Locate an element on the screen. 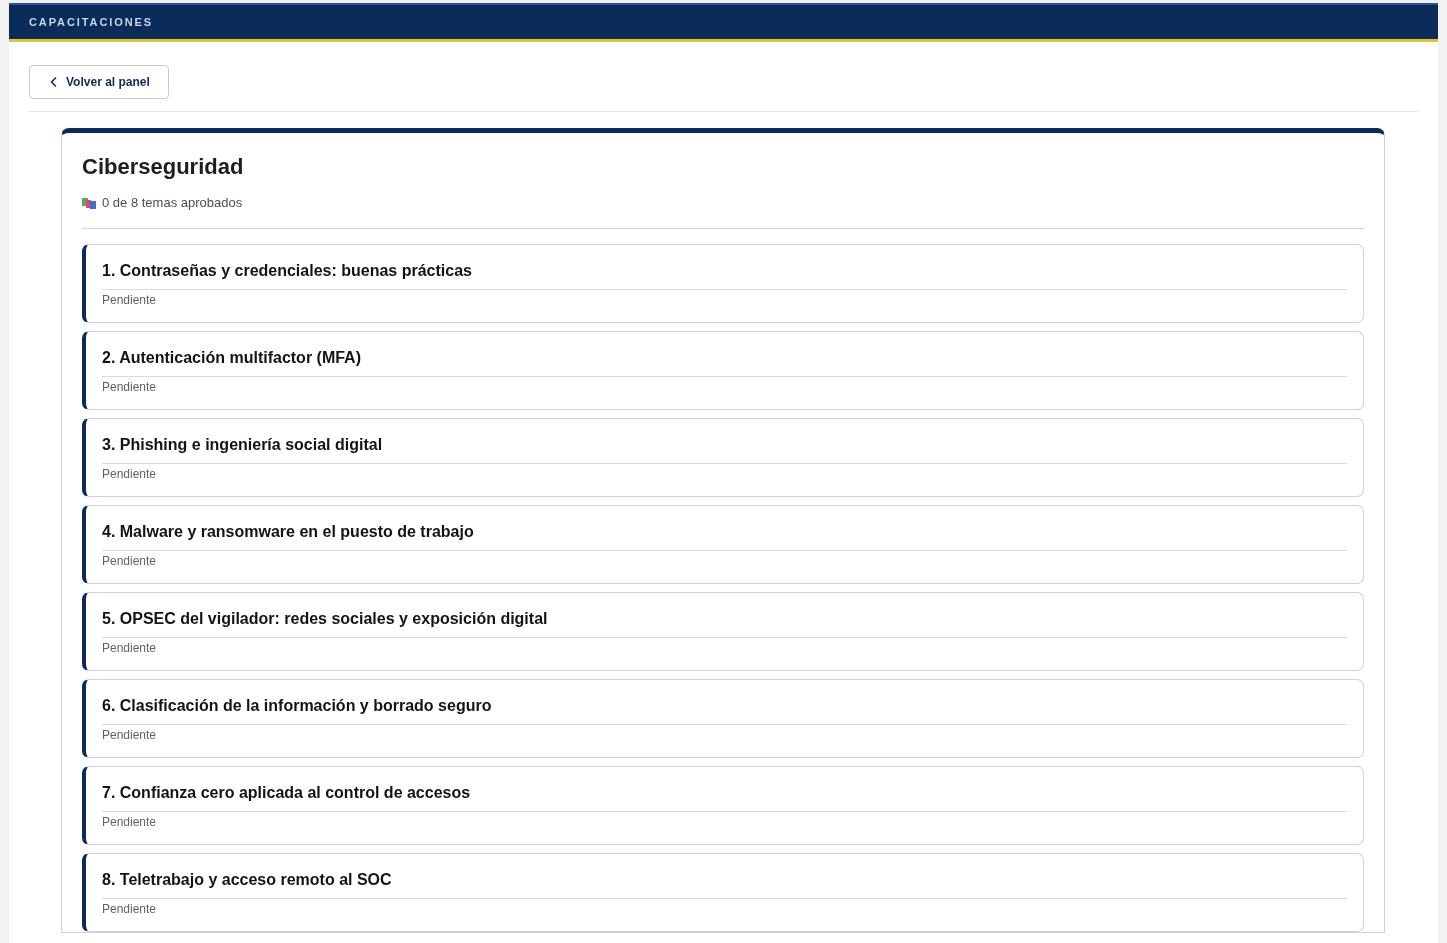 The image size is (1447, 943). topic-title: 5. OPSEC del vigilador: redes sociales y exposición digital is located at coordinates (325, 619).